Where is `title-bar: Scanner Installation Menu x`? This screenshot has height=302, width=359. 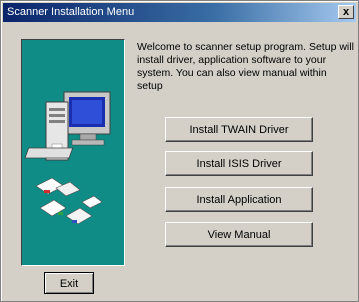
title-bar: Scanner Installation Menu x is located at coordinates (179, 12).